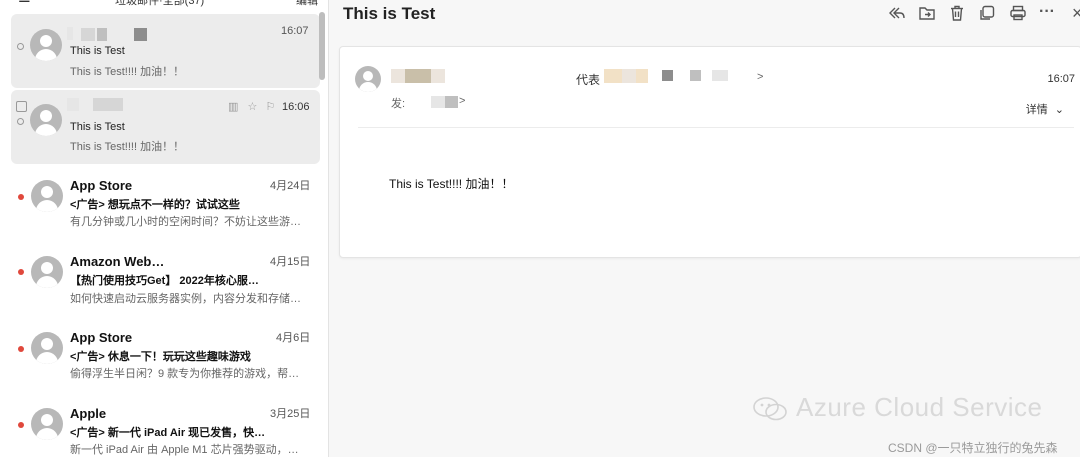 The height and width of the screenshot is (457, 1080). I want to click on watermark-text: Azure Cloud Service, so click(919, 407).